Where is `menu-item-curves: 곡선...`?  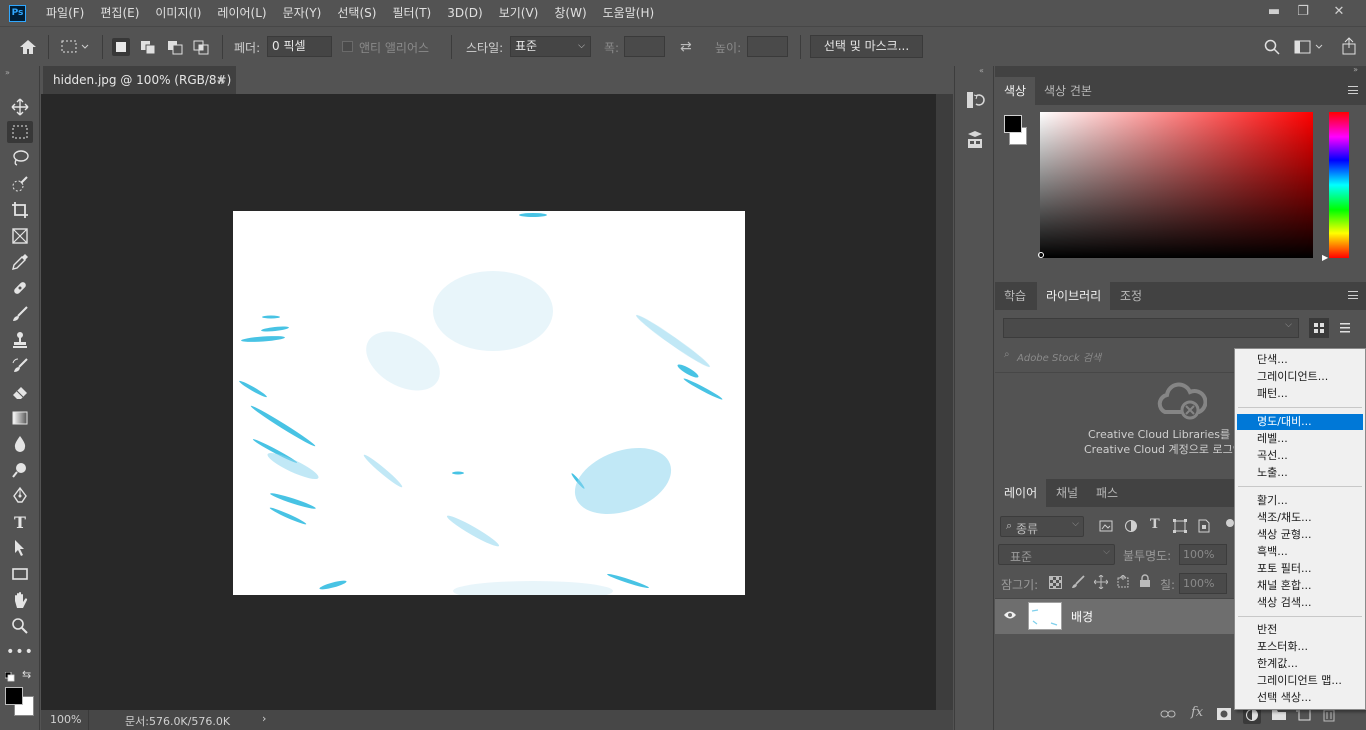
menu-item-curves: 곡선... is located at coordinates (1300, 456).